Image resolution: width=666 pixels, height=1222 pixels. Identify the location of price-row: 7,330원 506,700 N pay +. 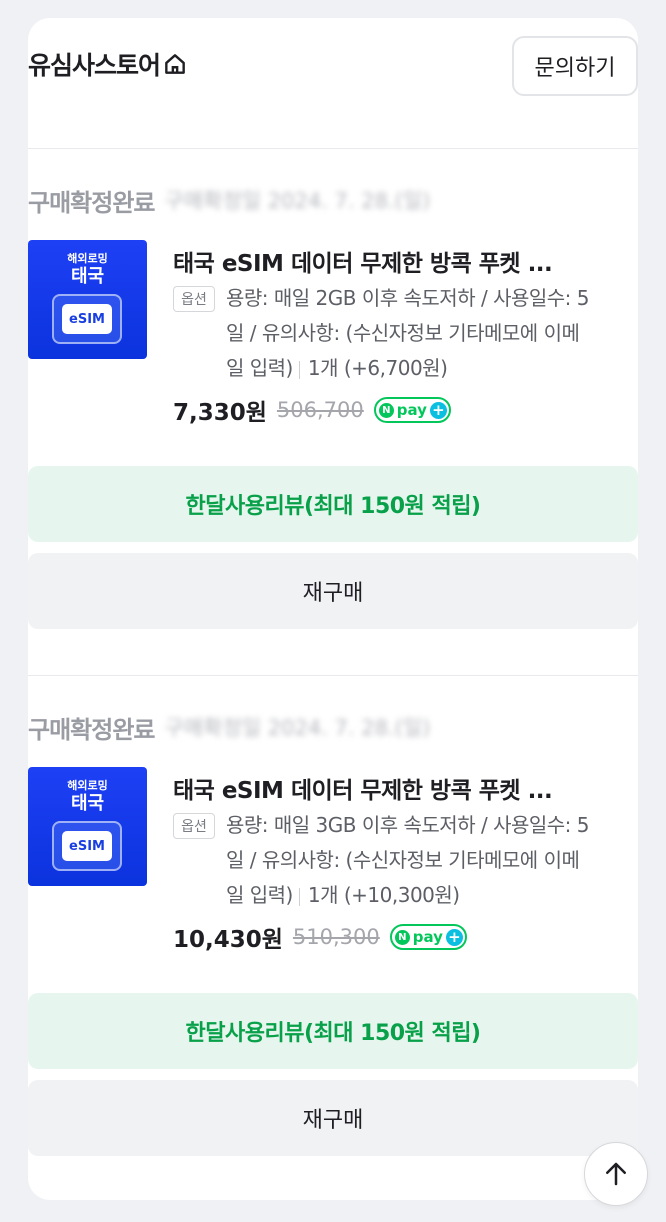
(312, 410).